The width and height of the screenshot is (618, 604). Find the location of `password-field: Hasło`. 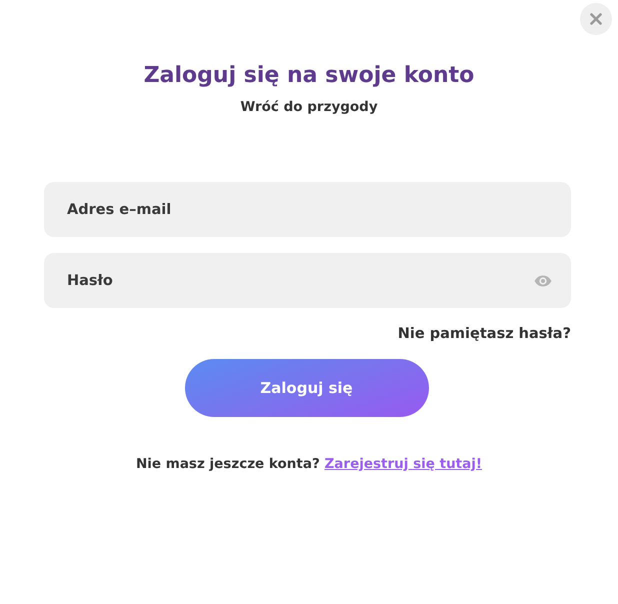

password-field: Hasło is located at coordinates (307, 280).